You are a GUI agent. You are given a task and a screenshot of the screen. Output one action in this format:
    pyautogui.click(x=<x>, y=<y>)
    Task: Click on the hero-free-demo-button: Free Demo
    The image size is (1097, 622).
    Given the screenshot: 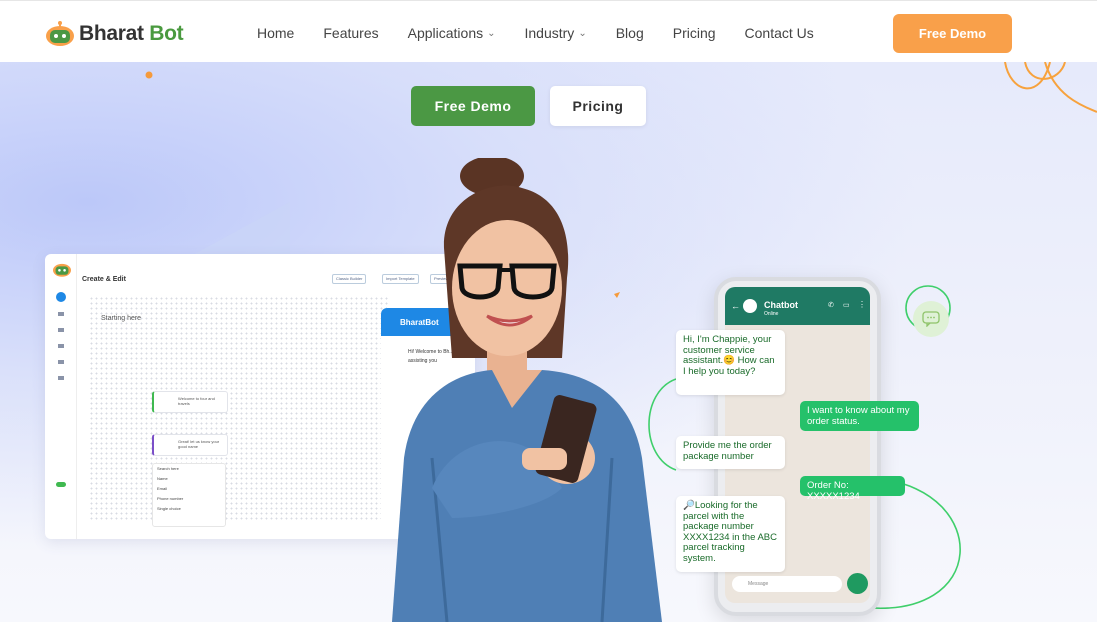 What is the action you would take?
    pyautogui.click(x=473, y=106)
    